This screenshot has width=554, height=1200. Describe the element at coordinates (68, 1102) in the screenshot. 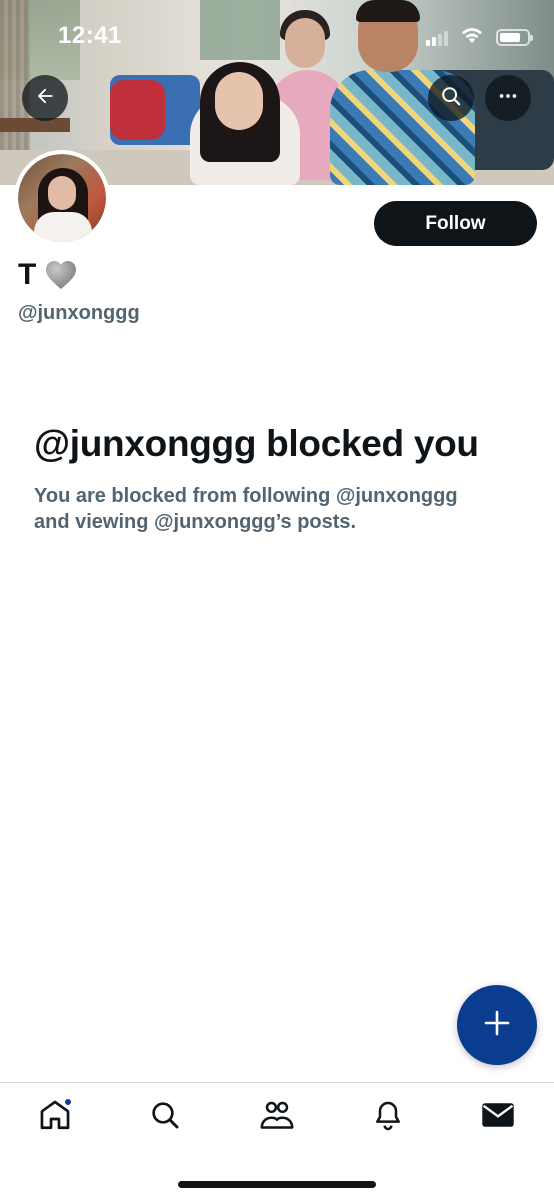

I see `notification-badge-dot` at that location.